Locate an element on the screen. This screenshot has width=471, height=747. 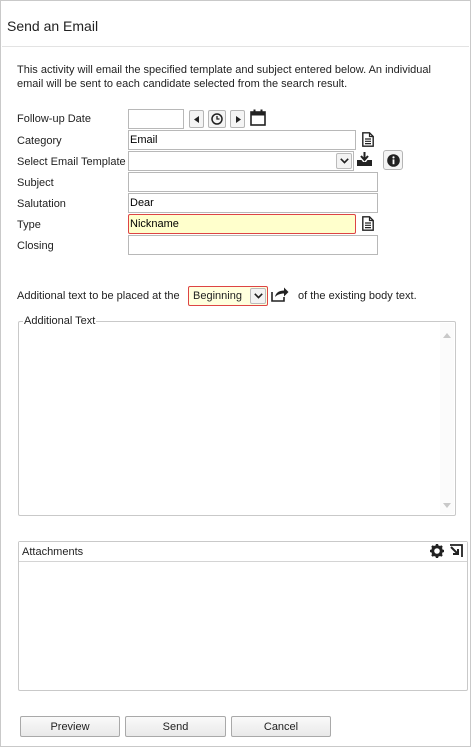
prev-date-button is located at coordinates (196, 119).